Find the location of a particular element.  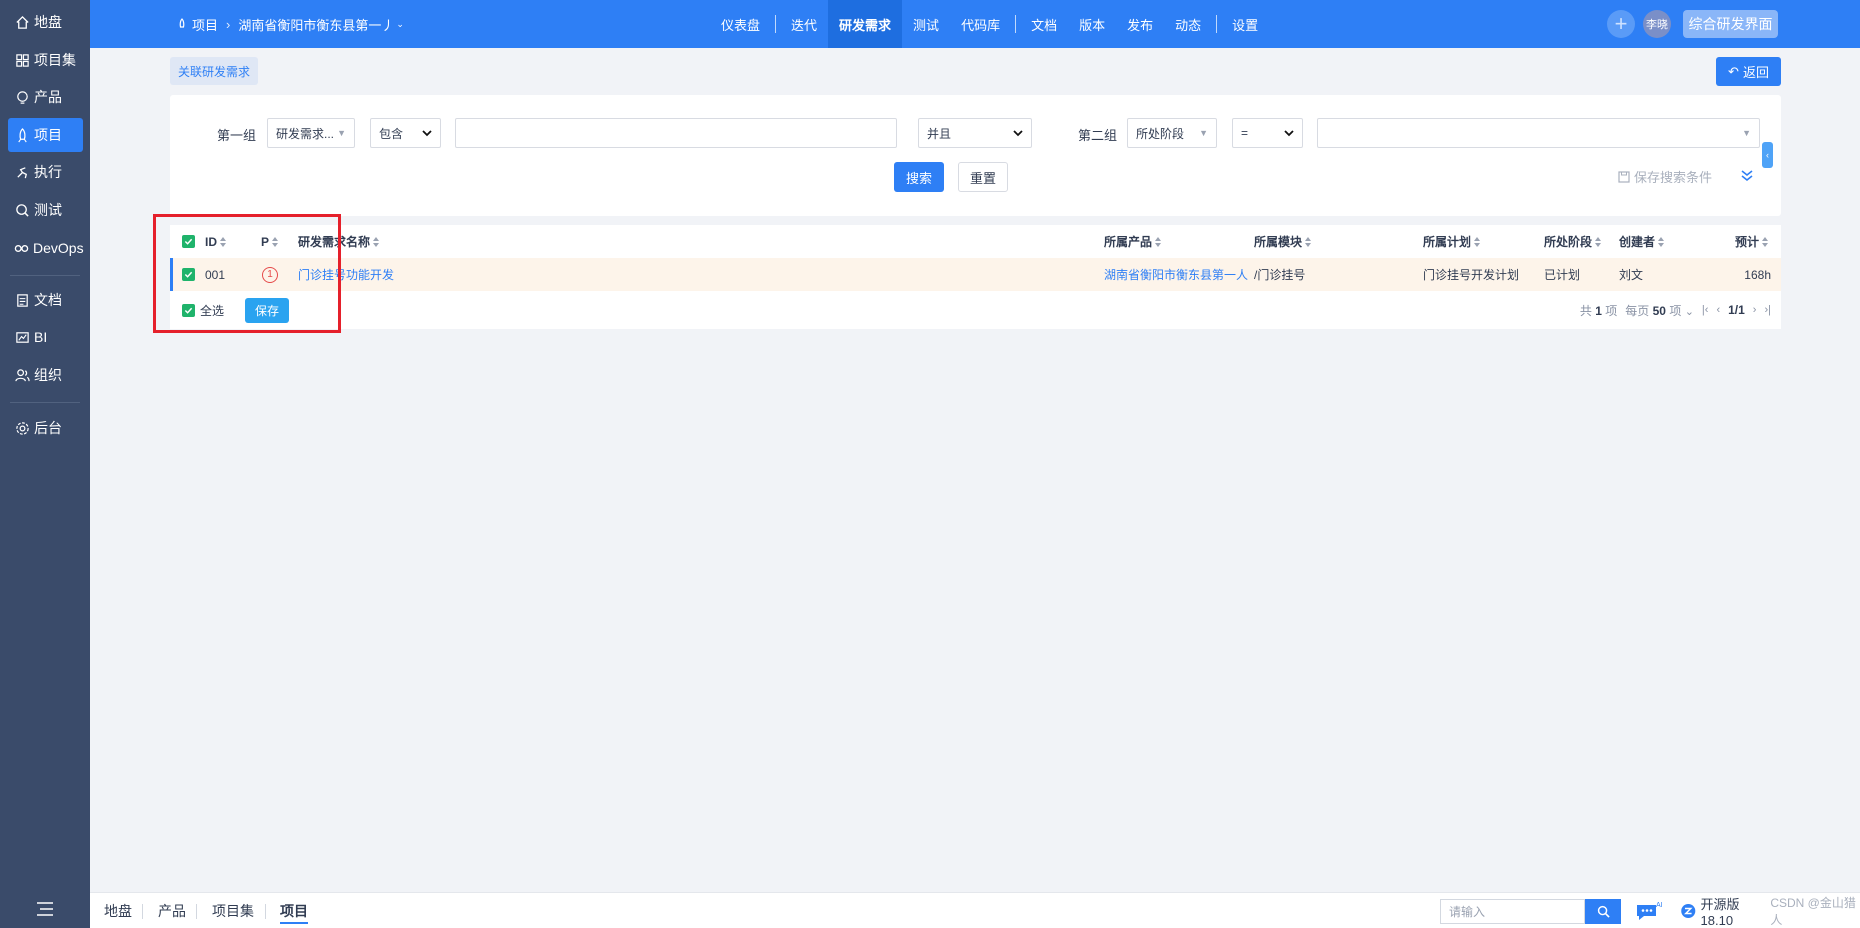

logic-select: 并且 is located at coordinates (975, 133).